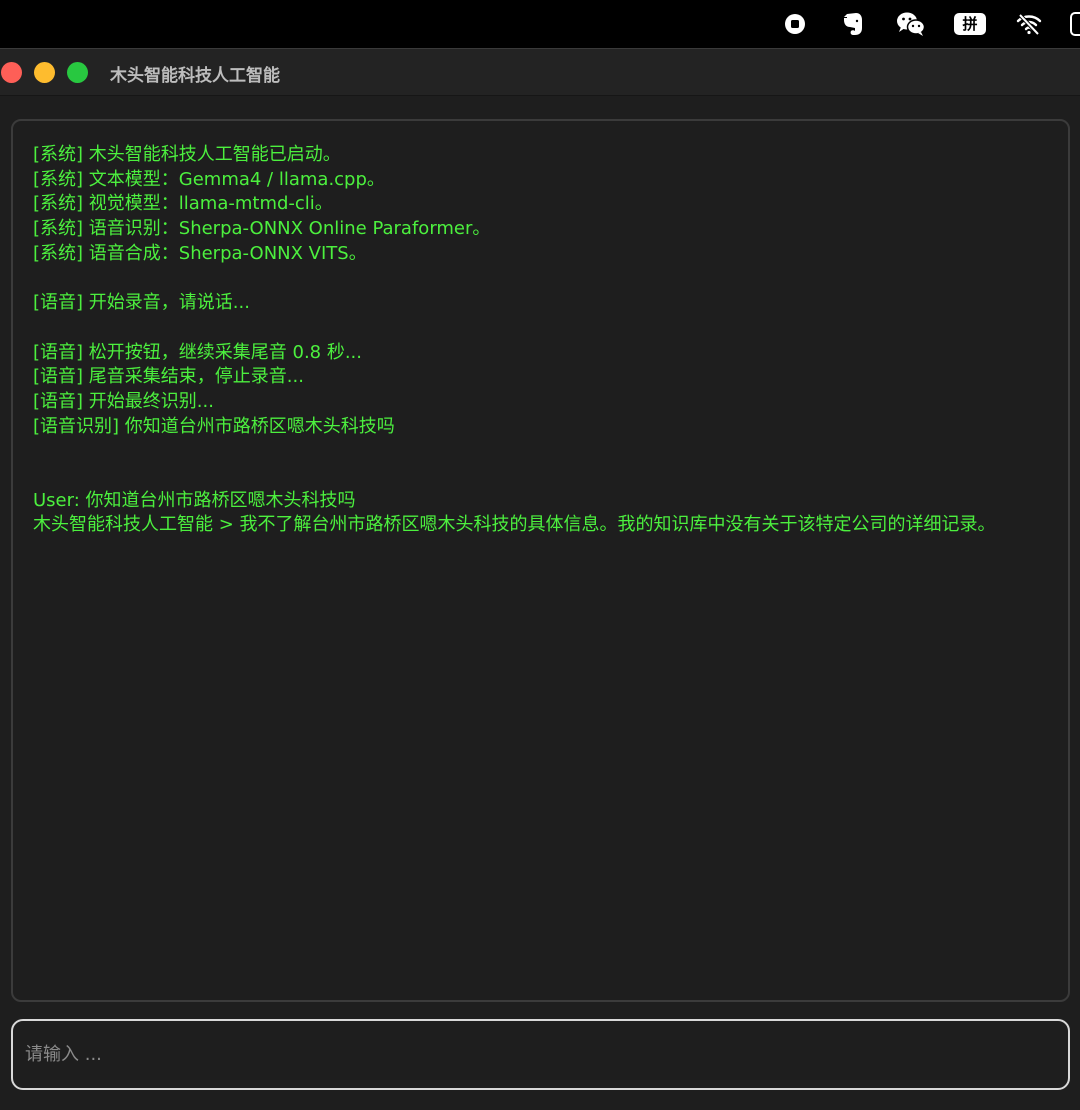  I want to click on log-line: [系统] 语音合成：Sherpa-ONNX VITS。, so click(200, 253).